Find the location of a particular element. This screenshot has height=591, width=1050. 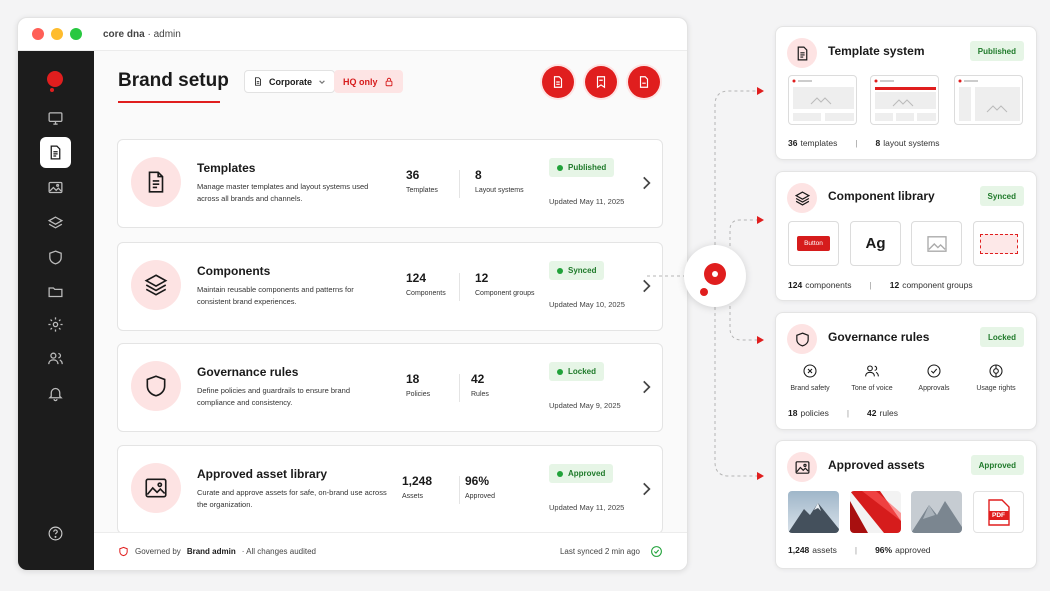

status-badge: Synced is located at coordinates (1001, 196).